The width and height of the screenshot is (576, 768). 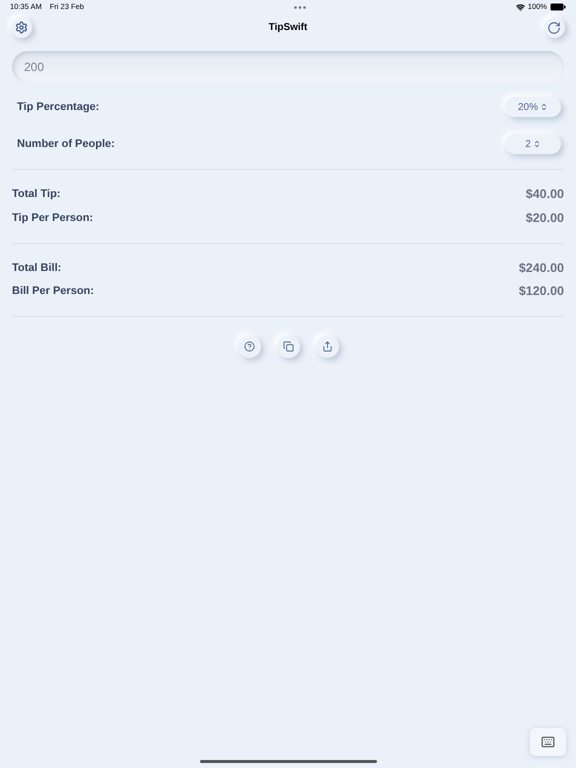 I want to click on result-value: $20.00, so click(x=545, y=218).